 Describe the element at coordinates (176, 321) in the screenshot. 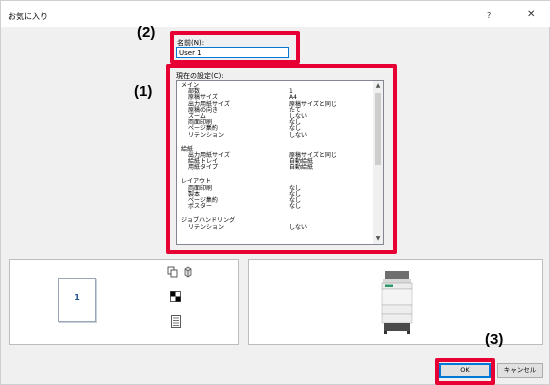

I see `document-icon` at that location.